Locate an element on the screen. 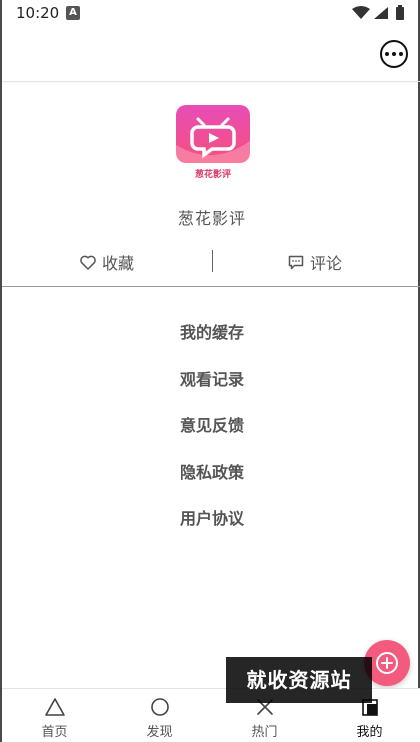 The height and width of the screenshot is (742, 420). logo-caption: 葱花影评 is located at coordinates (213, 174).